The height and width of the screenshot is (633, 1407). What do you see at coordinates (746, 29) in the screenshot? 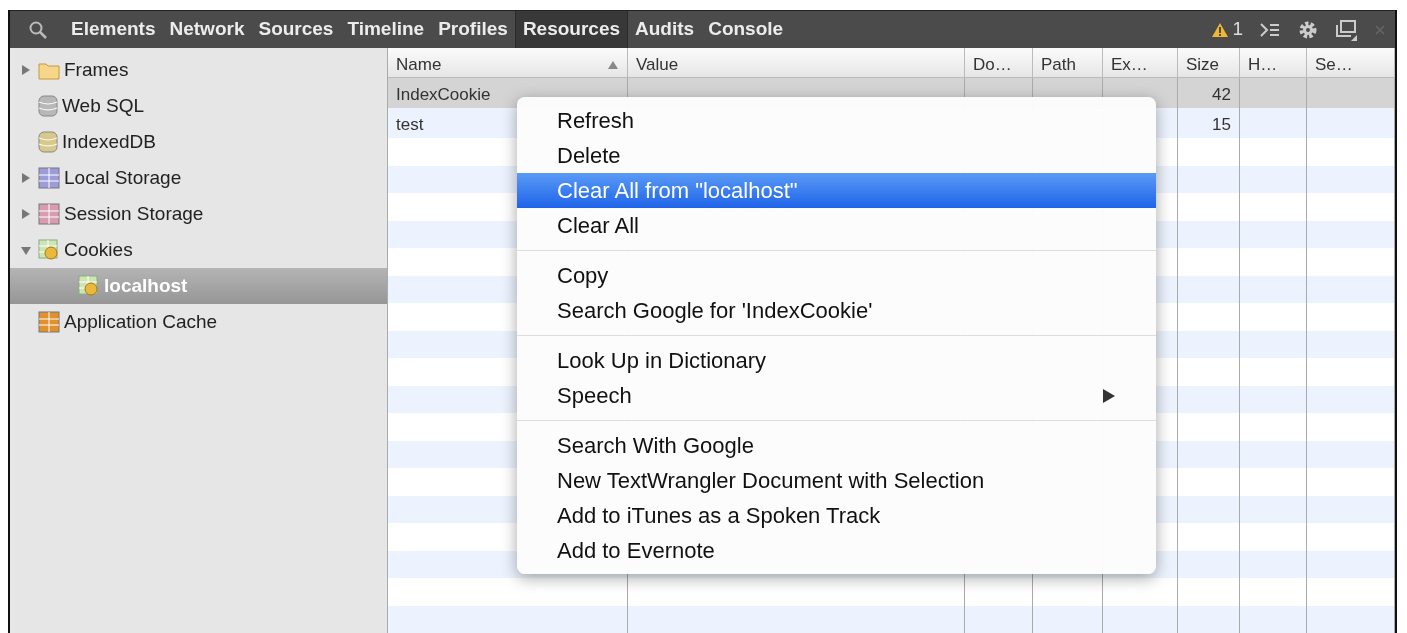
I see `panel-tab: Console` at bounding box center [746, 29].